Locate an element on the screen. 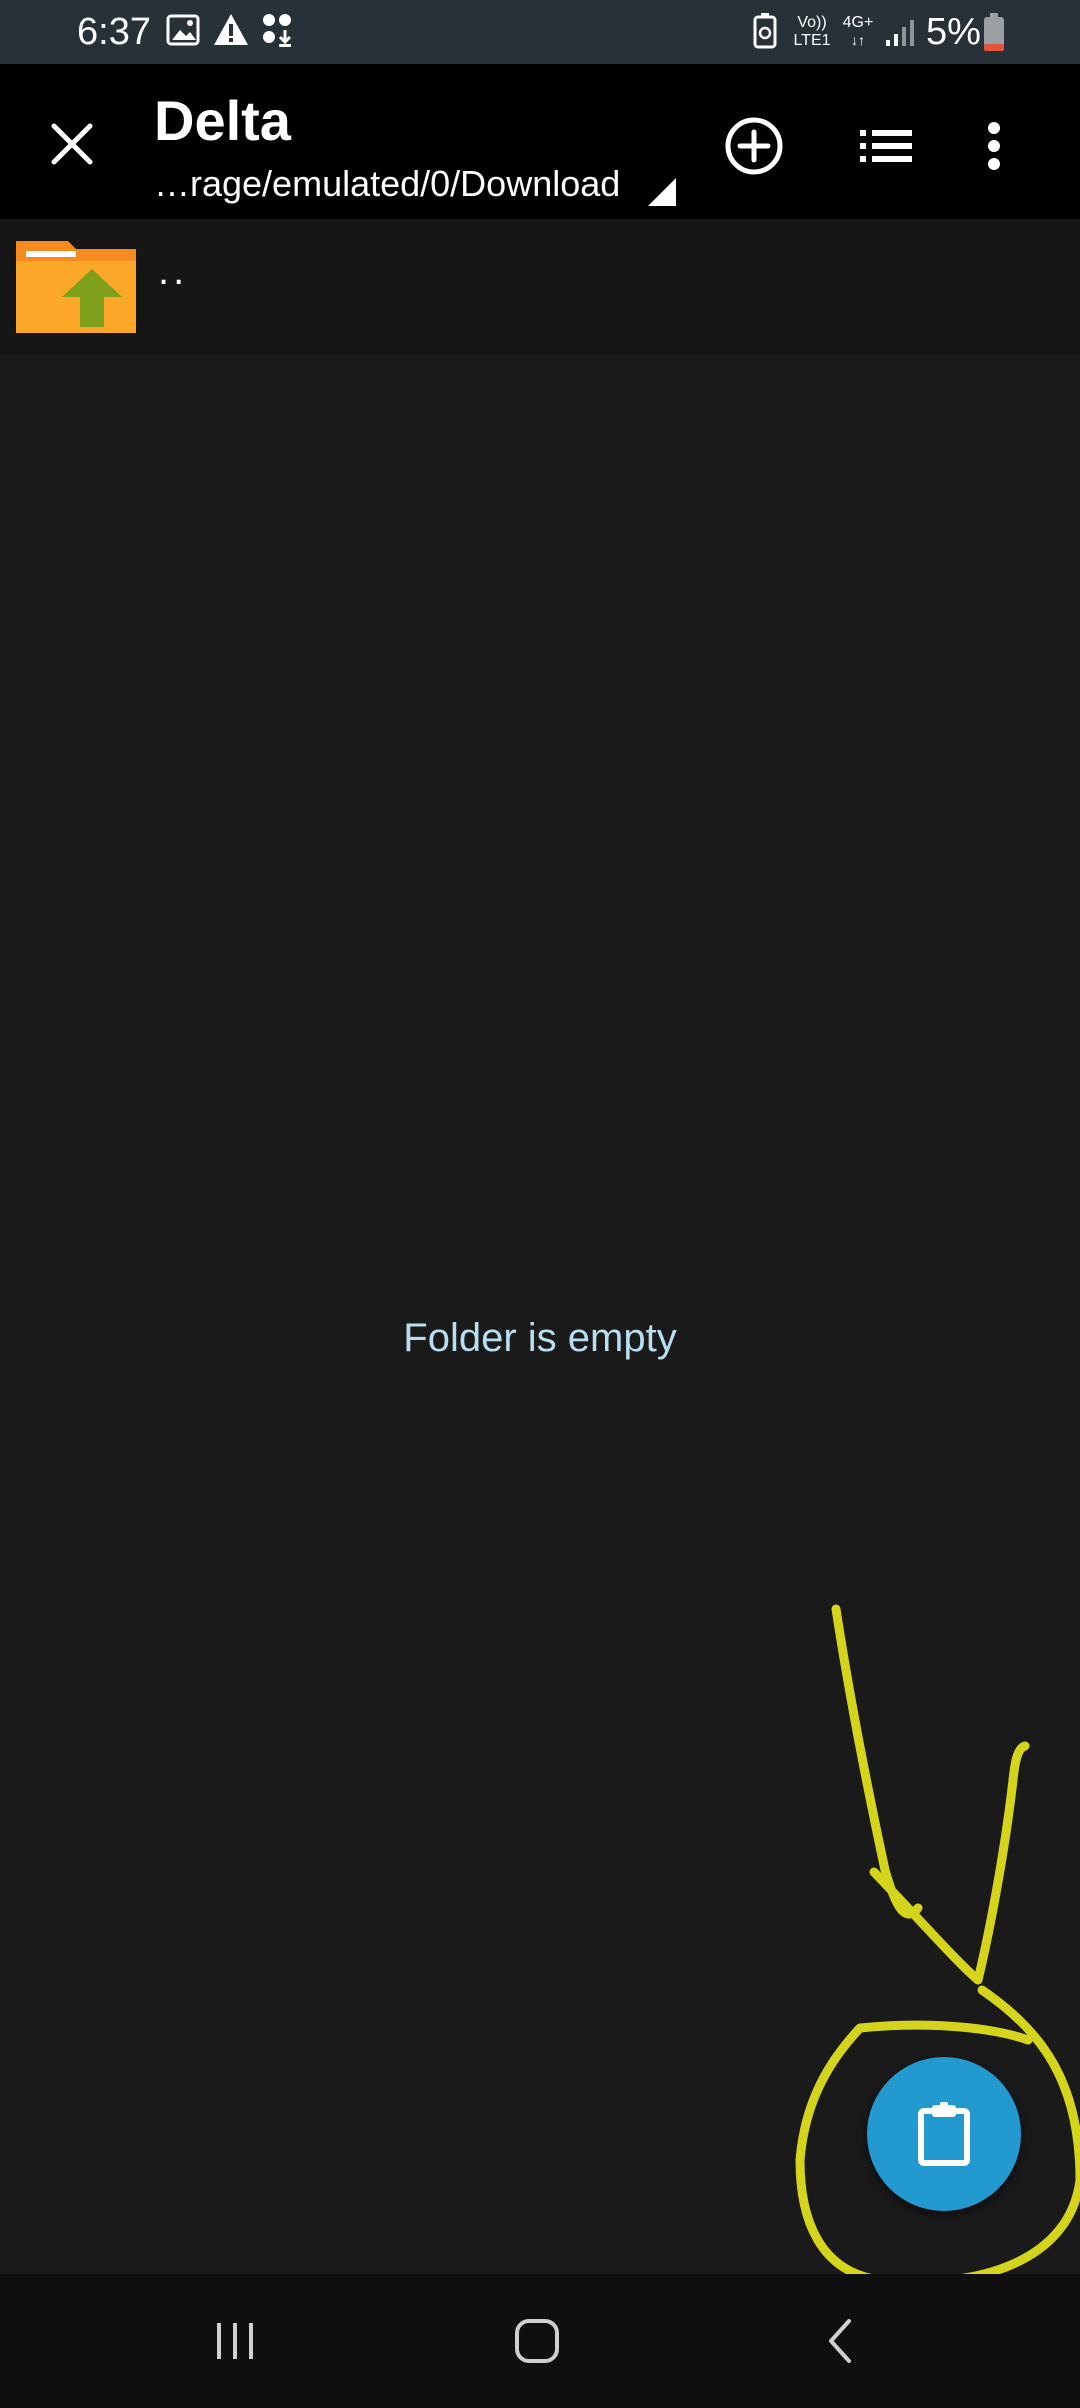 The height and width of the screenshot is (2408, 1080). navigation-bar is located at coordinates (540, 2341).